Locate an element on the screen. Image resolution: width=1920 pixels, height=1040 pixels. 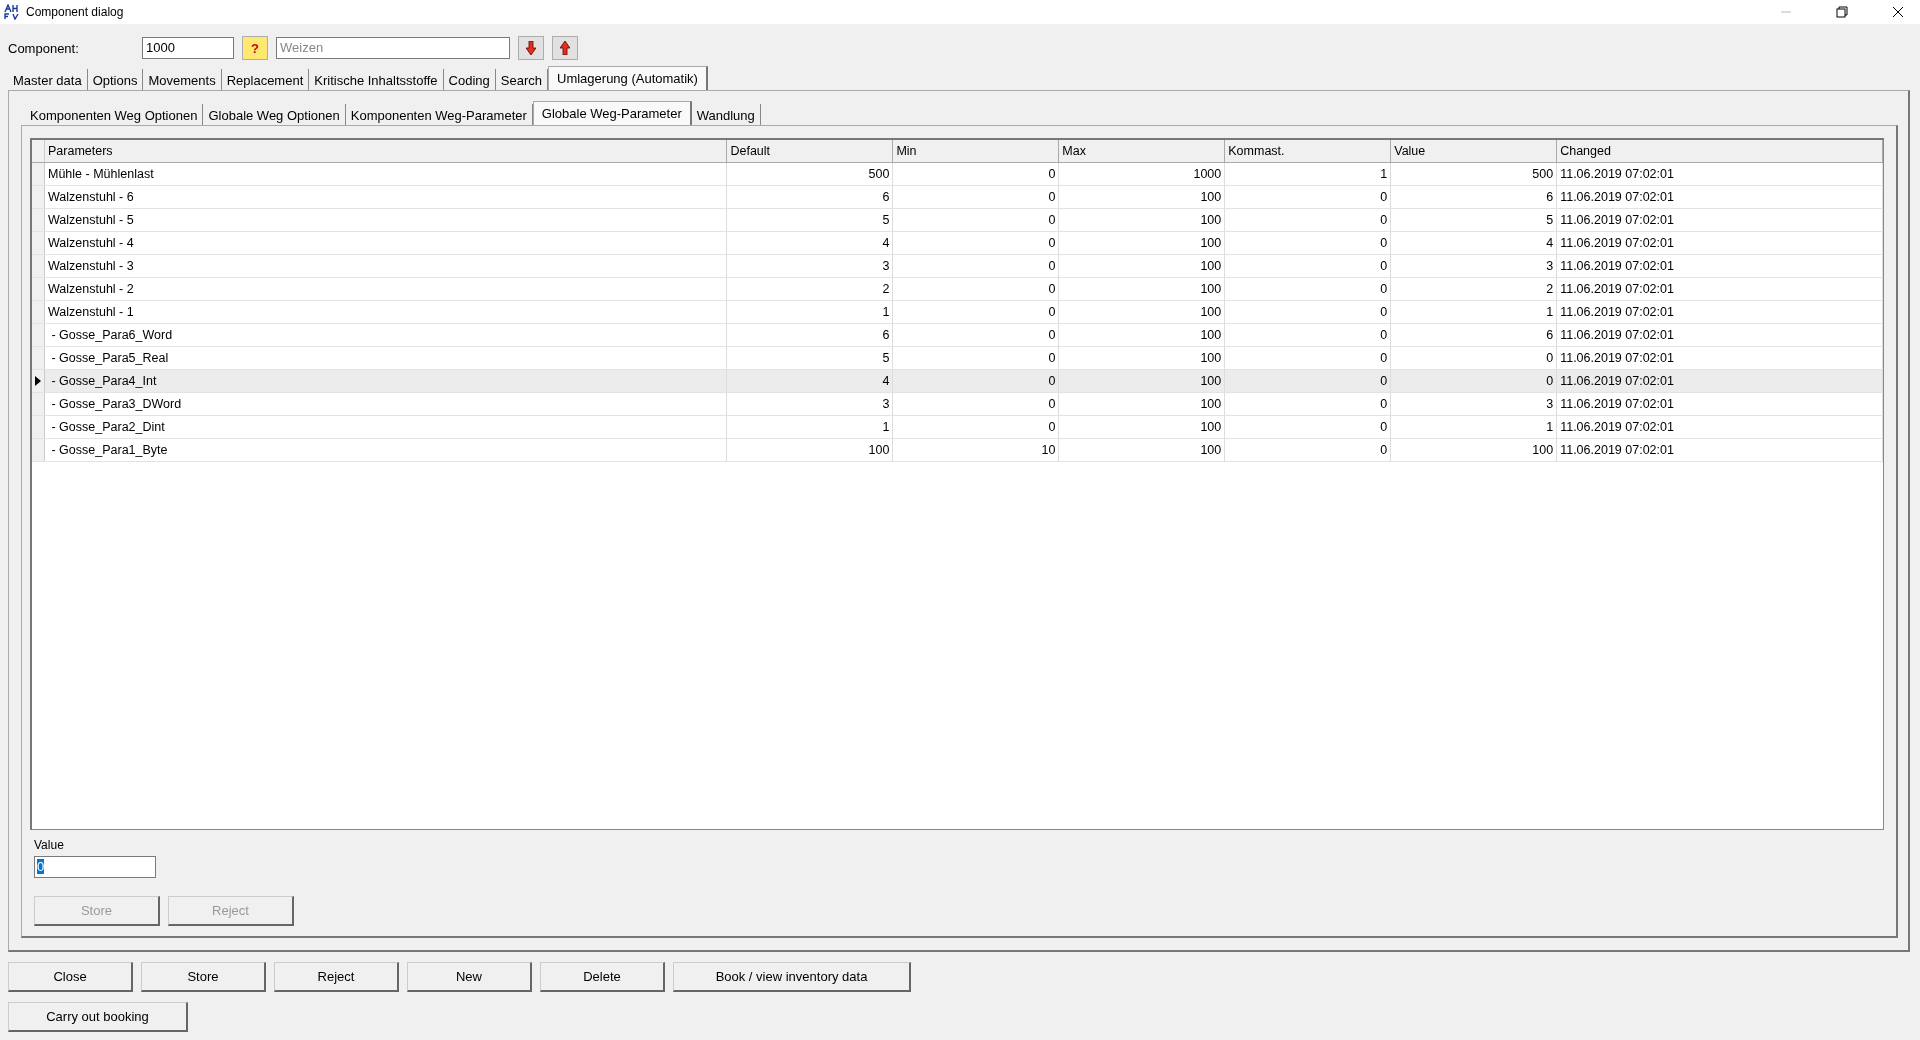
value-field: 0 is located at coordinates (95, 867).